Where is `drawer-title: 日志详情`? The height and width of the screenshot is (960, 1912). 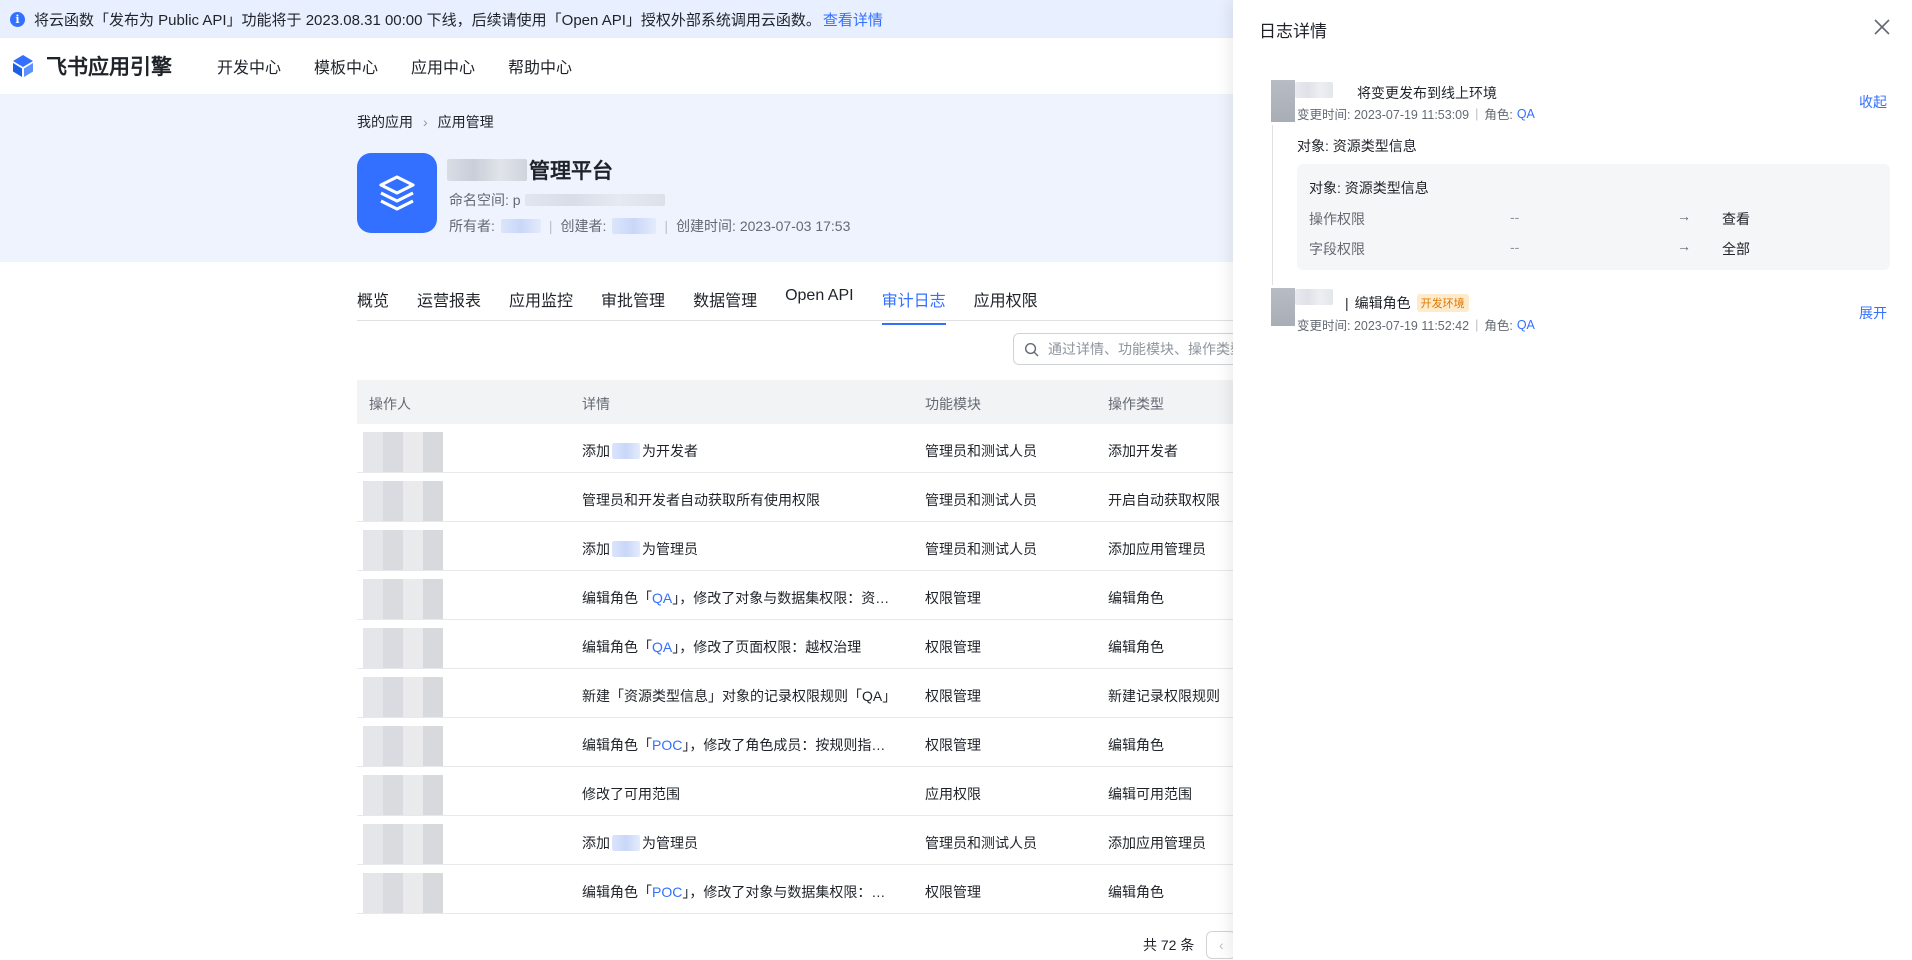
drawer-title: 日志详情 is located at coordinates (1293, 31).